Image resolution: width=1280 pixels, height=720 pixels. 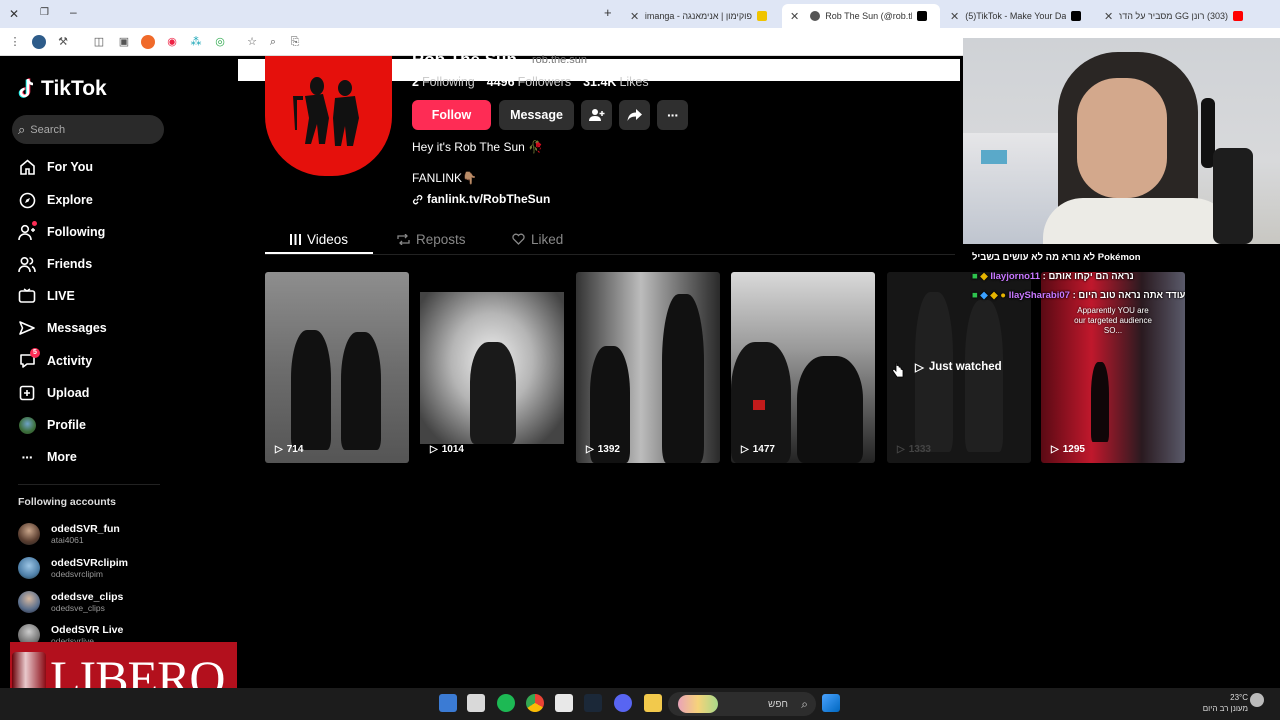 I want to click on close-window-icon: ✕, so click(x=14, y=14).